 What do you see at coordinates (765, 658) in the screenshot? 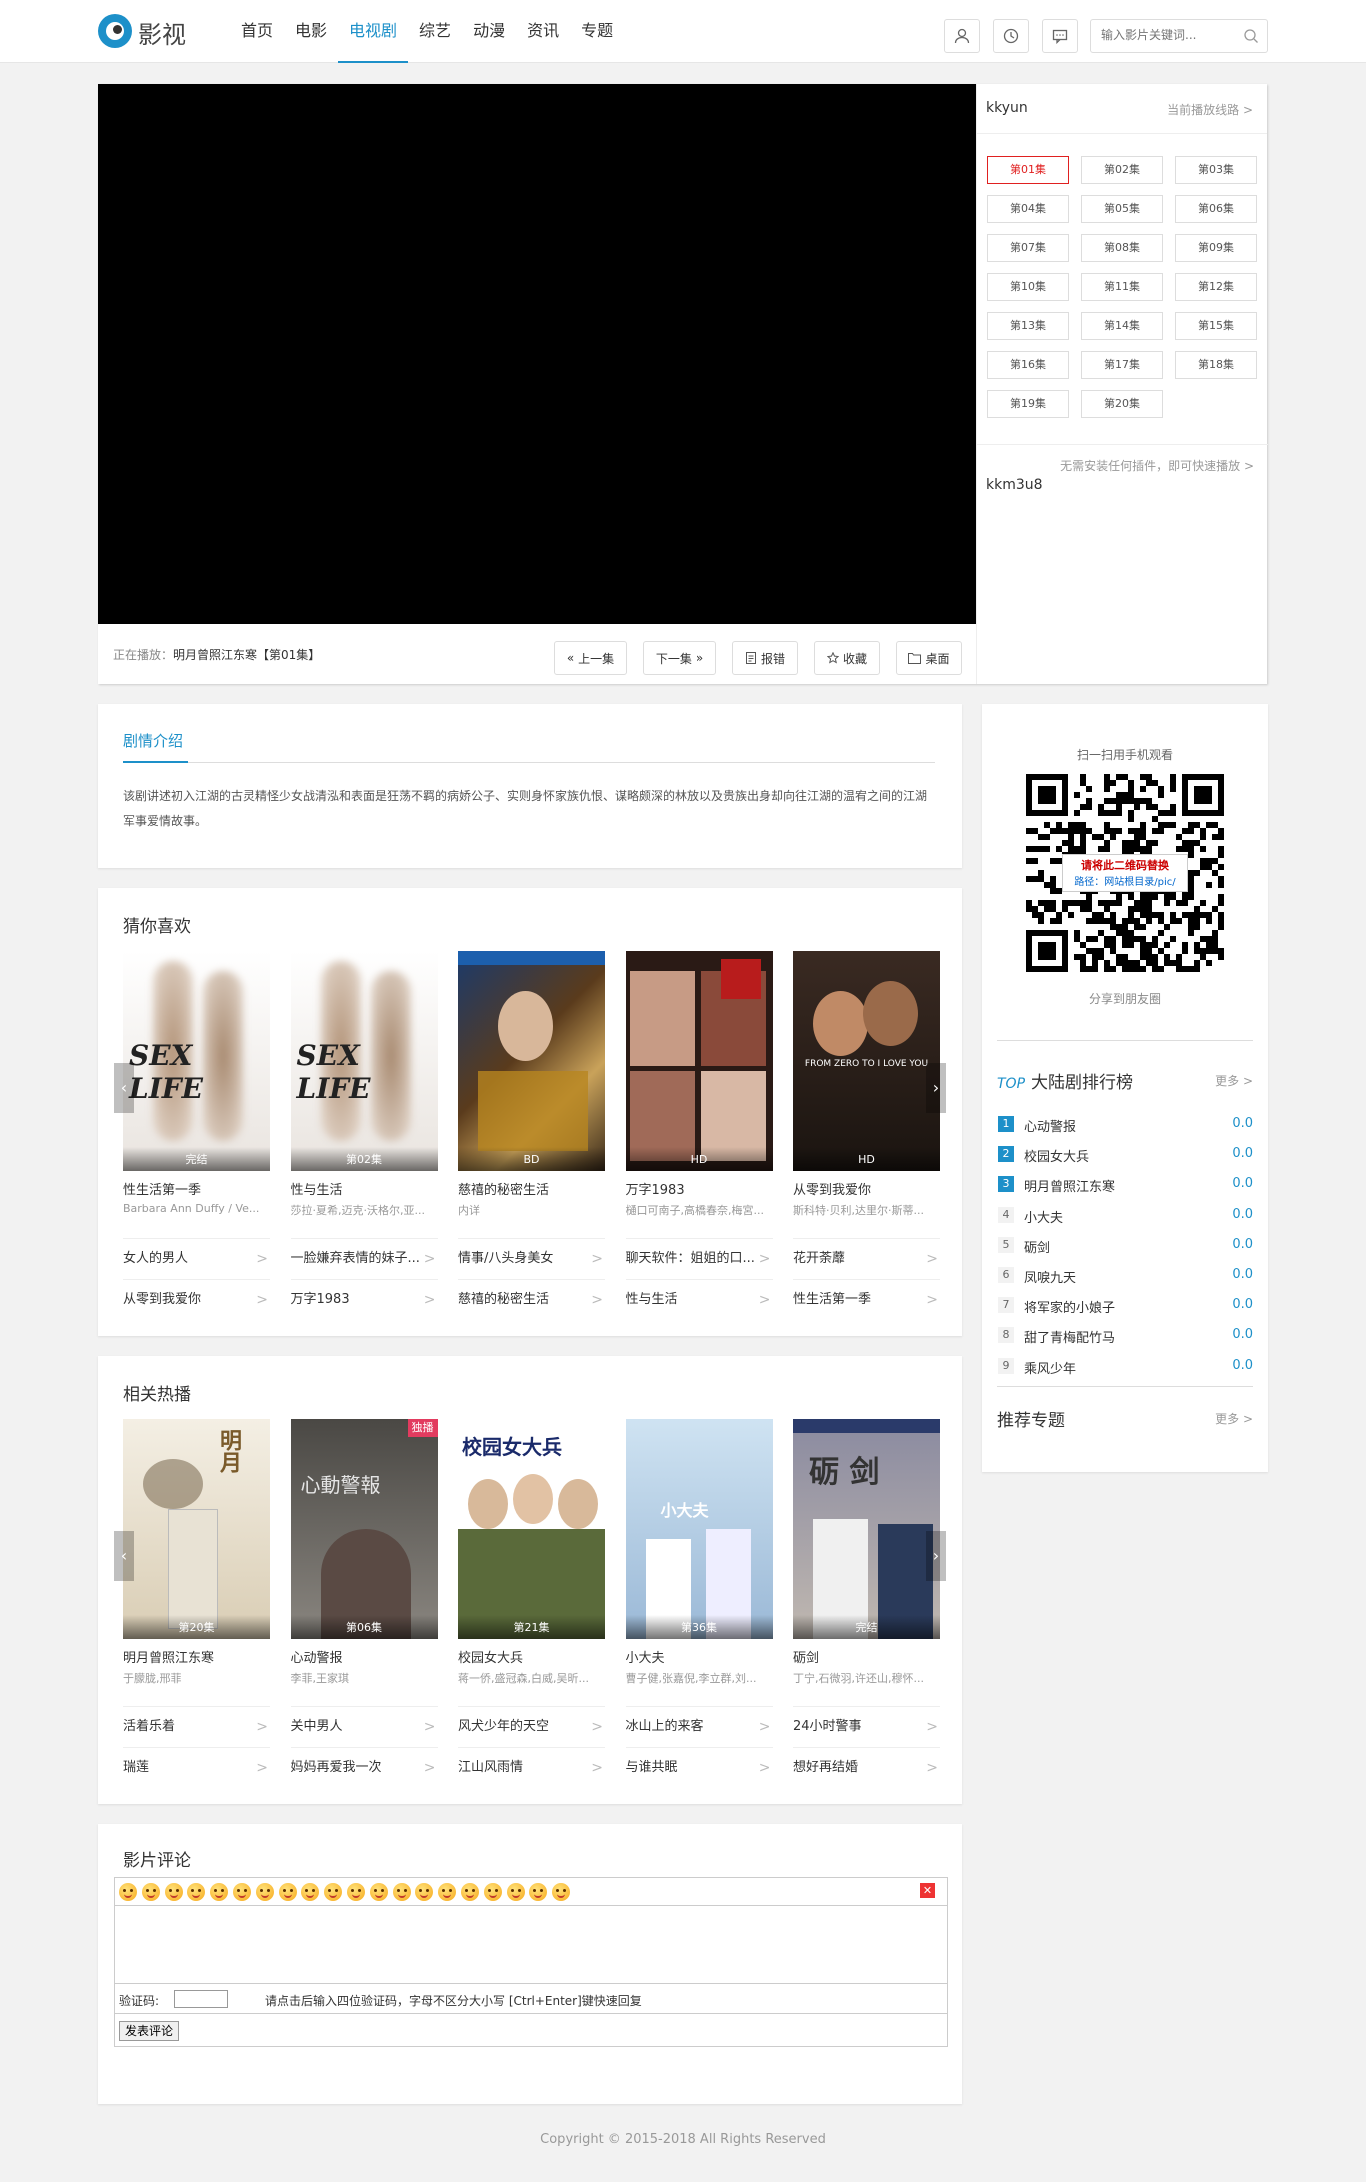
I see `report-button: 报错` at bounding box center [765, 658].